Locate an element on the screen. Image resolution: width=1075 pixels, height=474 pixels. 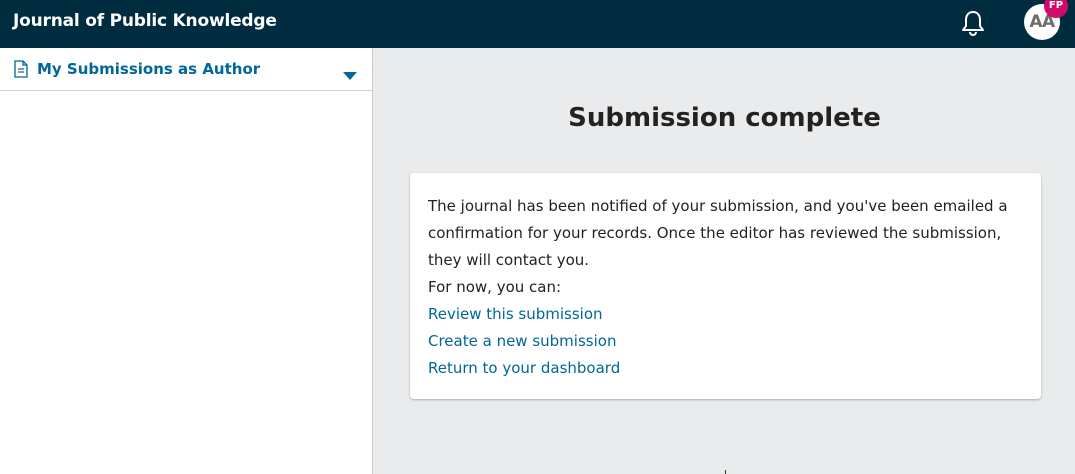
document-icon is located at coordinates (21, 69).